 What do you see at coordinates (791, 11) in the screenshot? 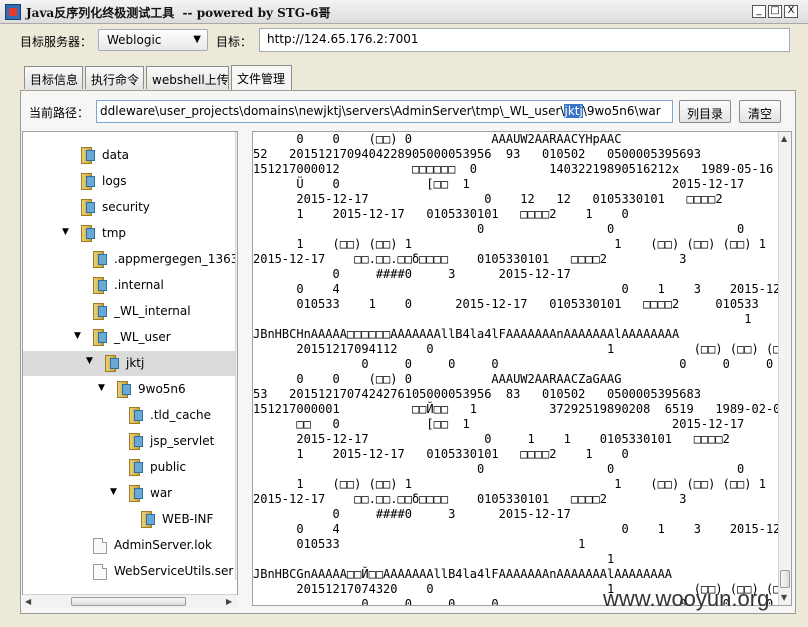
I see `close-button: X` at bounding box center [791, 11].